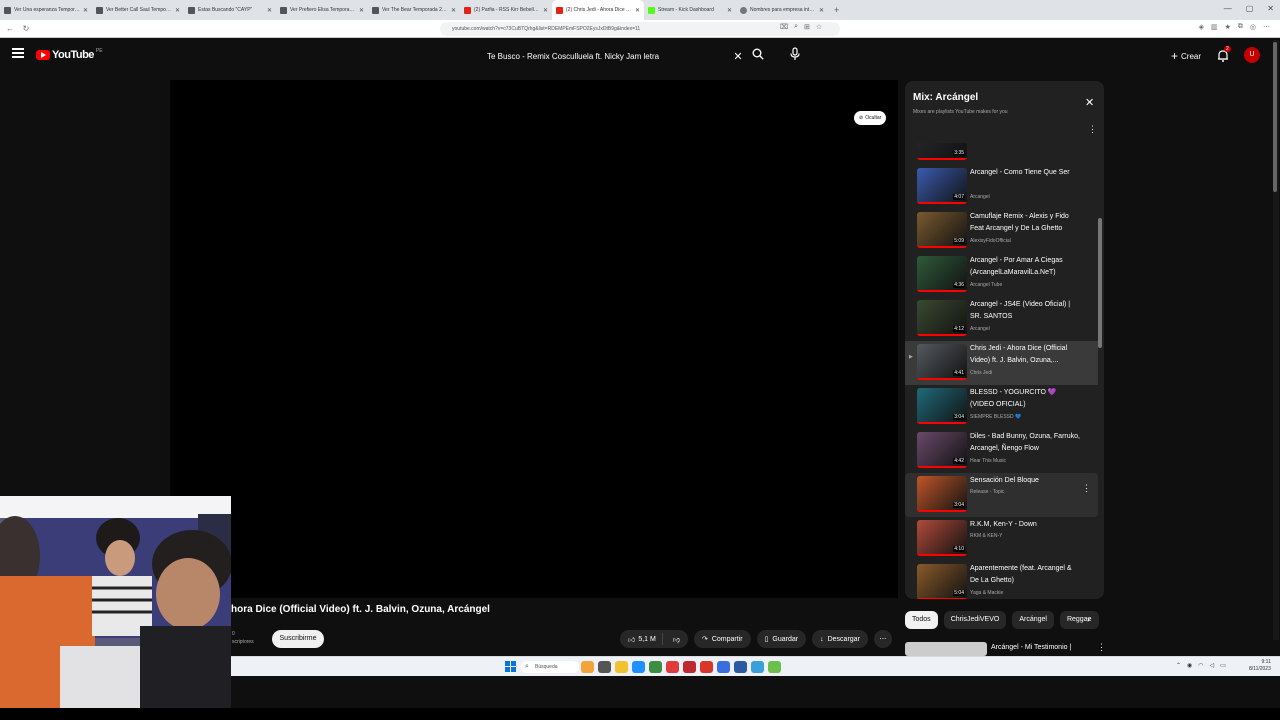 The height and width of the screenshot is (720, 1280). Describe the element at coordinates (942, 538) in the screenshot. I see `playlist-thumbnail: 4:10` at that location.